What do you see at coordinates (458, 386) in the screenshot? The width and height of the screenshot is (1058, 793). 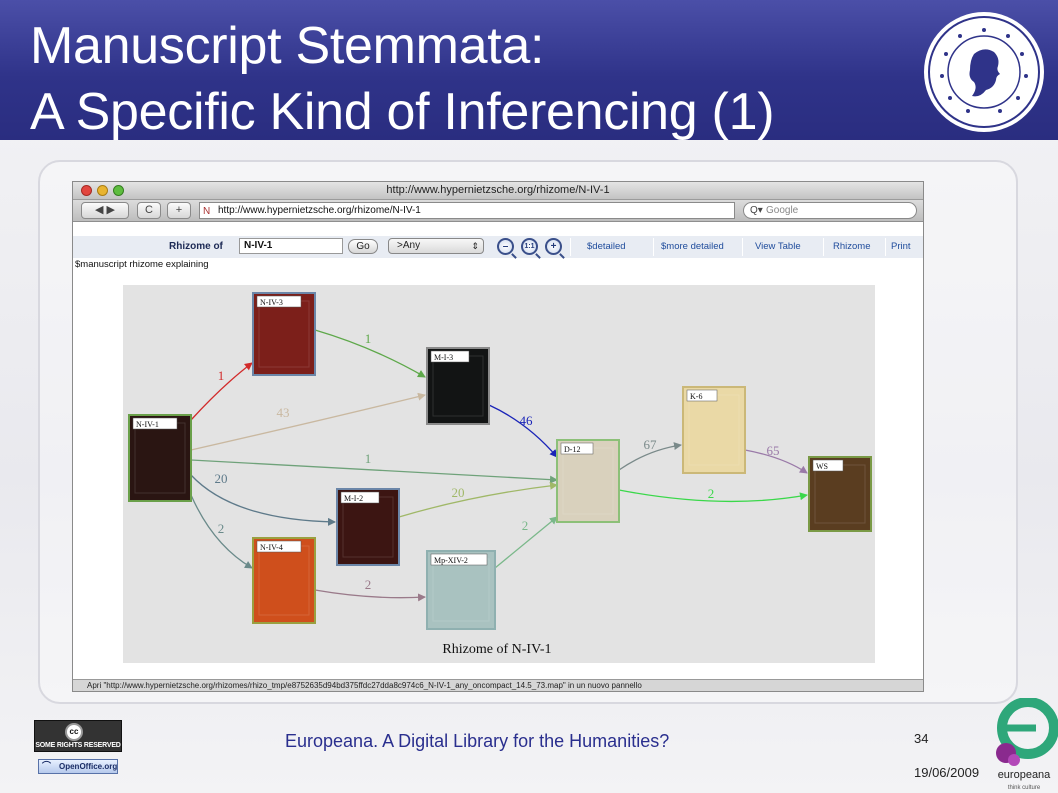 I see `manuscript-node-m-i-3: M-I-3` at bounding box center [458, 386].